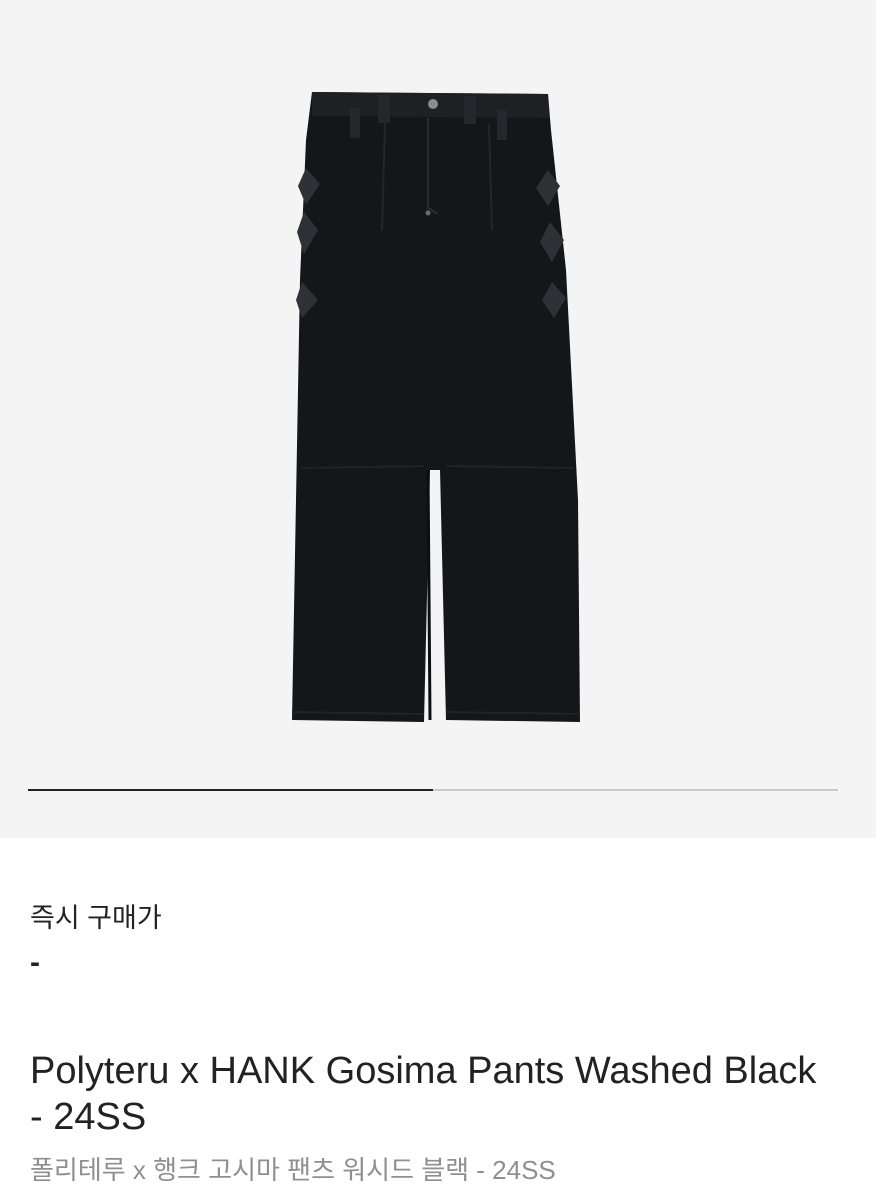  Describe the element at coordinates (293, 1170) in the screenshot. I see `product-subtitle: 폴리테루 x 행크 고시마 팬츠 워시드 블랙 - 24SS` at that location.